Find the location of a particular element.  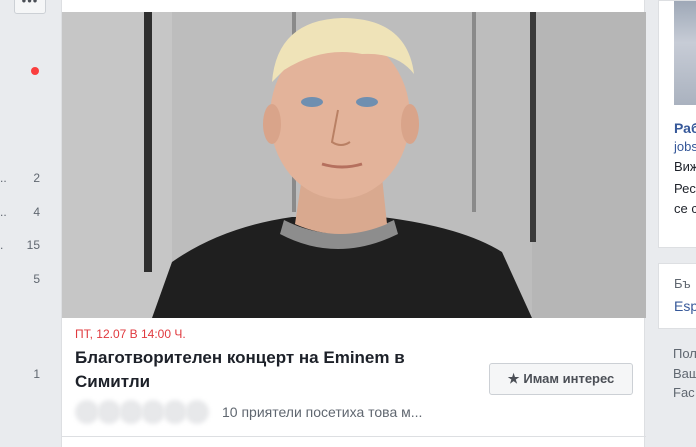

nav-item-count: 5 is located at coordinates (36, 279).